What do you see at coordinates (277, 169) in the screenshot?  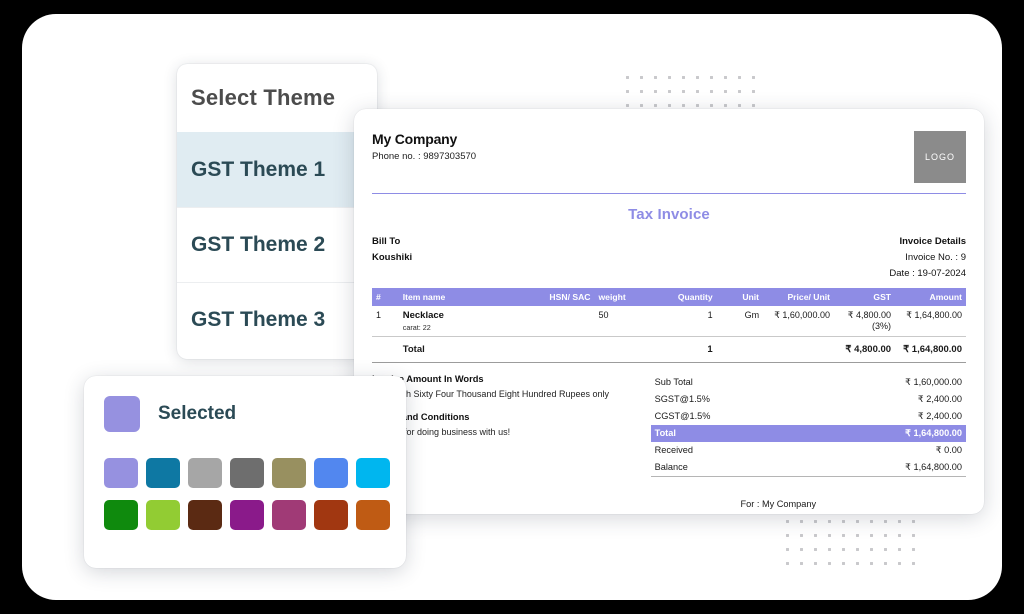 I see `theme-list-item-gst-theme-1: GST Theme 1` at bounding box center [277, 169].